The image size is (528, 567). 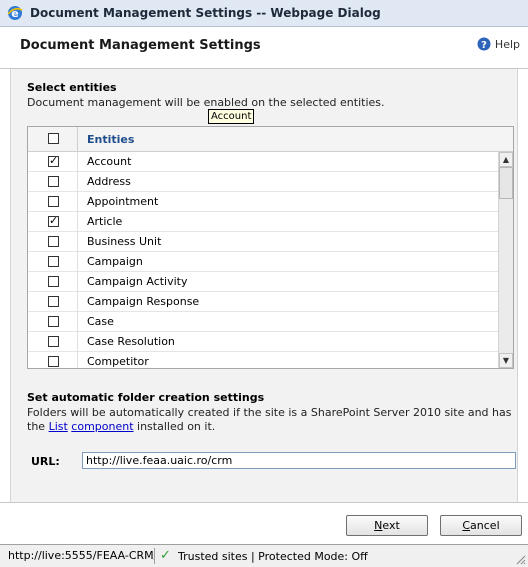 What do you see at coordinates (263, 242) in the screenshot?
I see `table-row: Business Unit` at bounding box center [263, 242].